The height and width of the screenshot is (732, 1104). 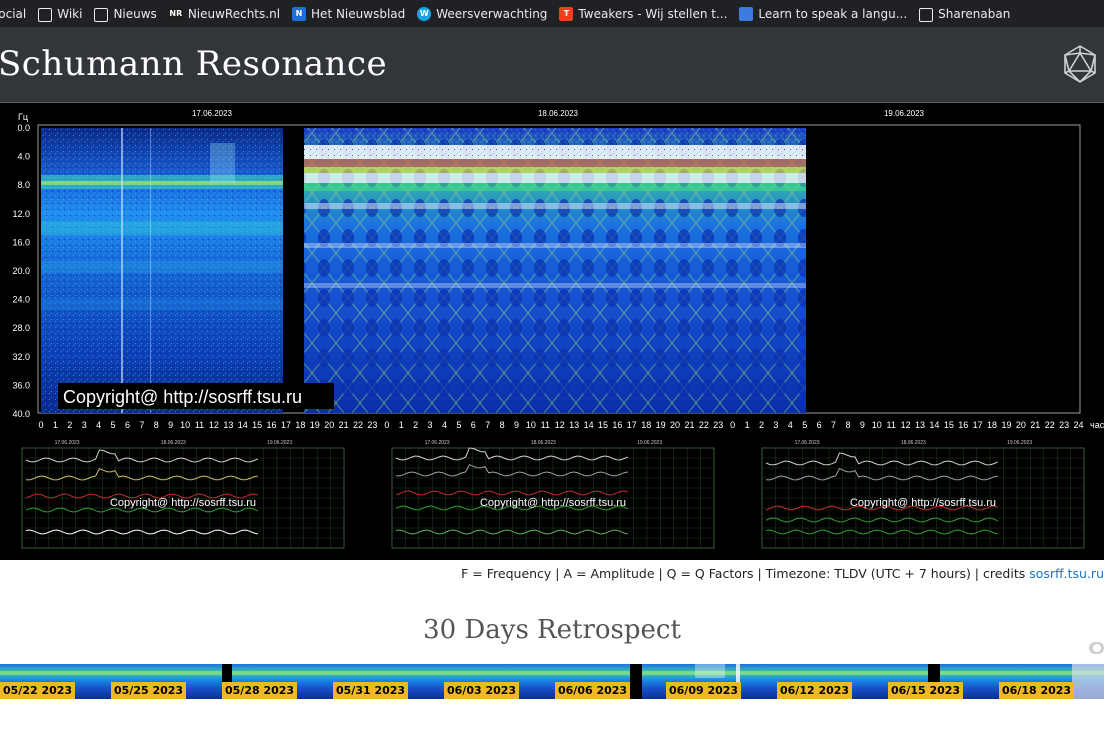 What do you see at coordinates (214, 425) in the screenshot?
I see `hour-tick-label: 12` at bounding box center [214, 425].